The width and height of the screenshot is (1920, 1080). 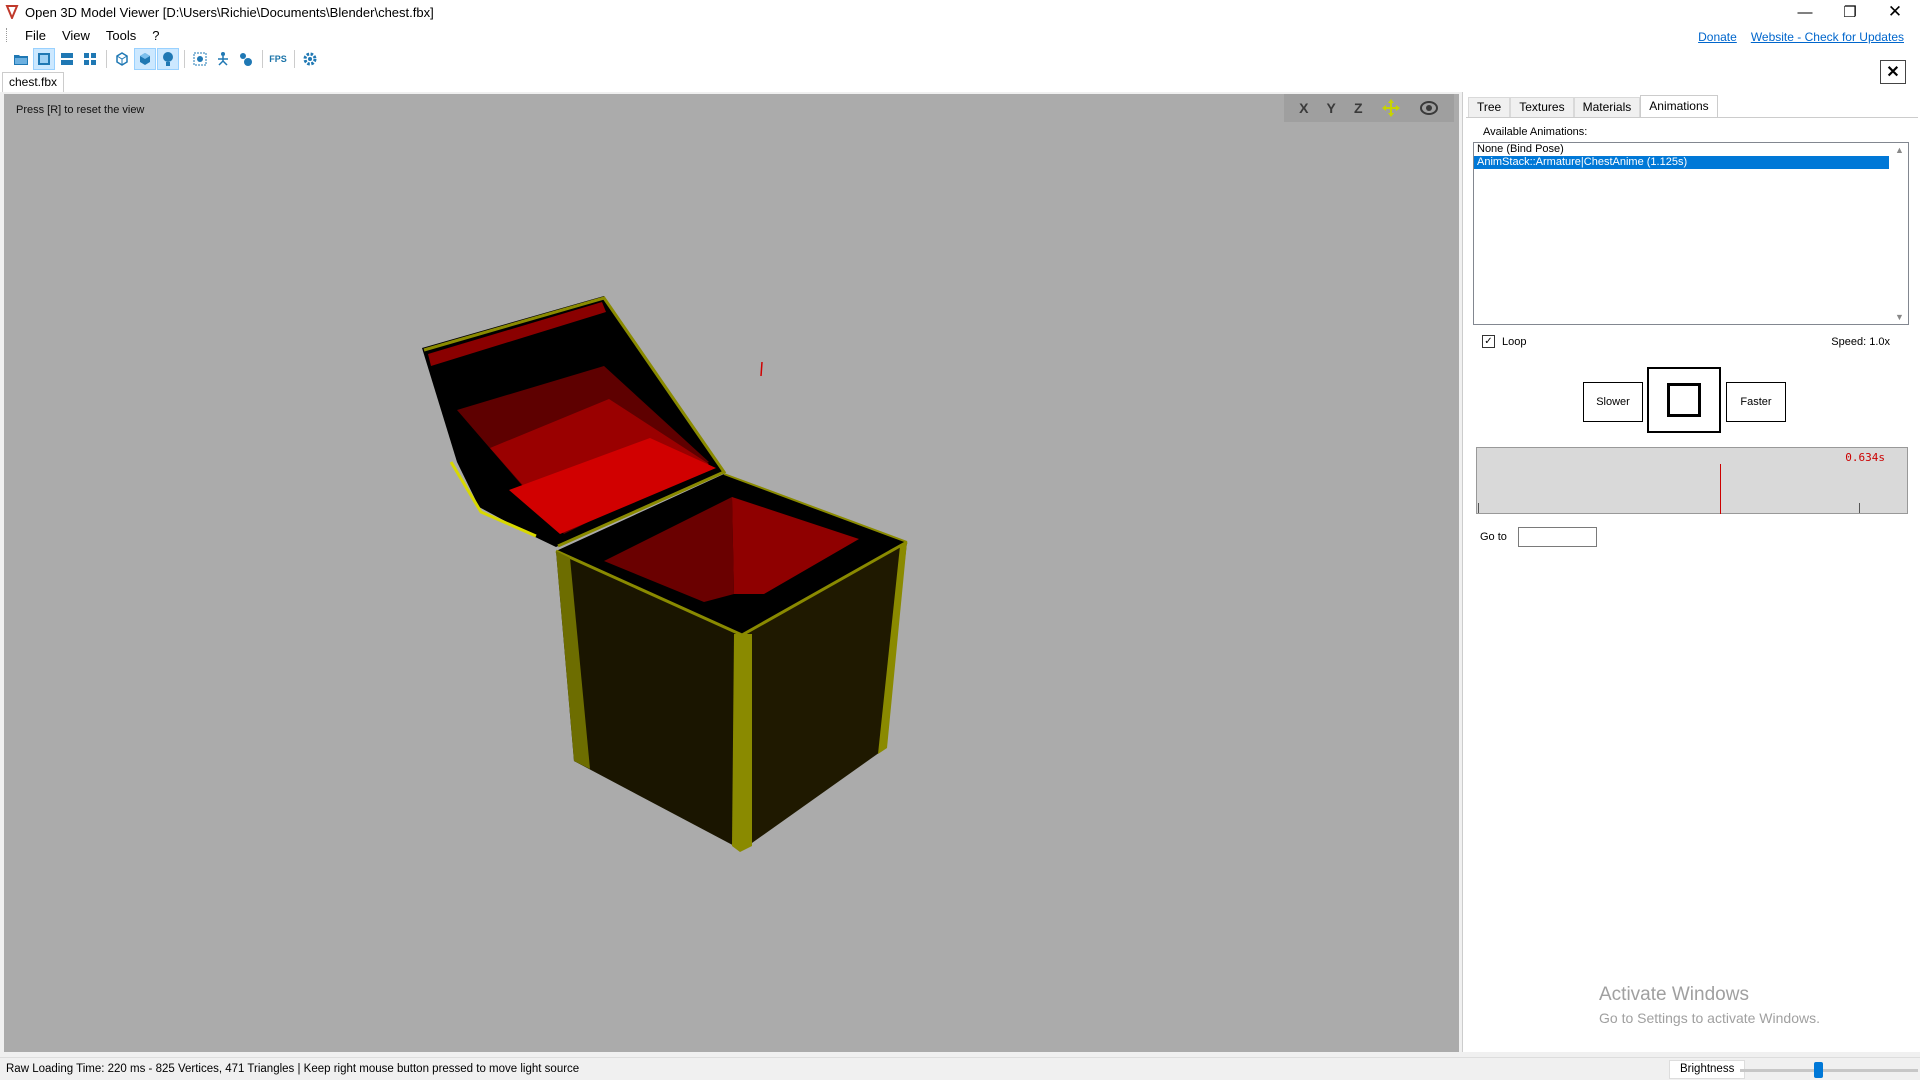 What do you see at coordinates (7, 35) in the screenshot?
I see `menu-grip` at bounding box center [7, 35].